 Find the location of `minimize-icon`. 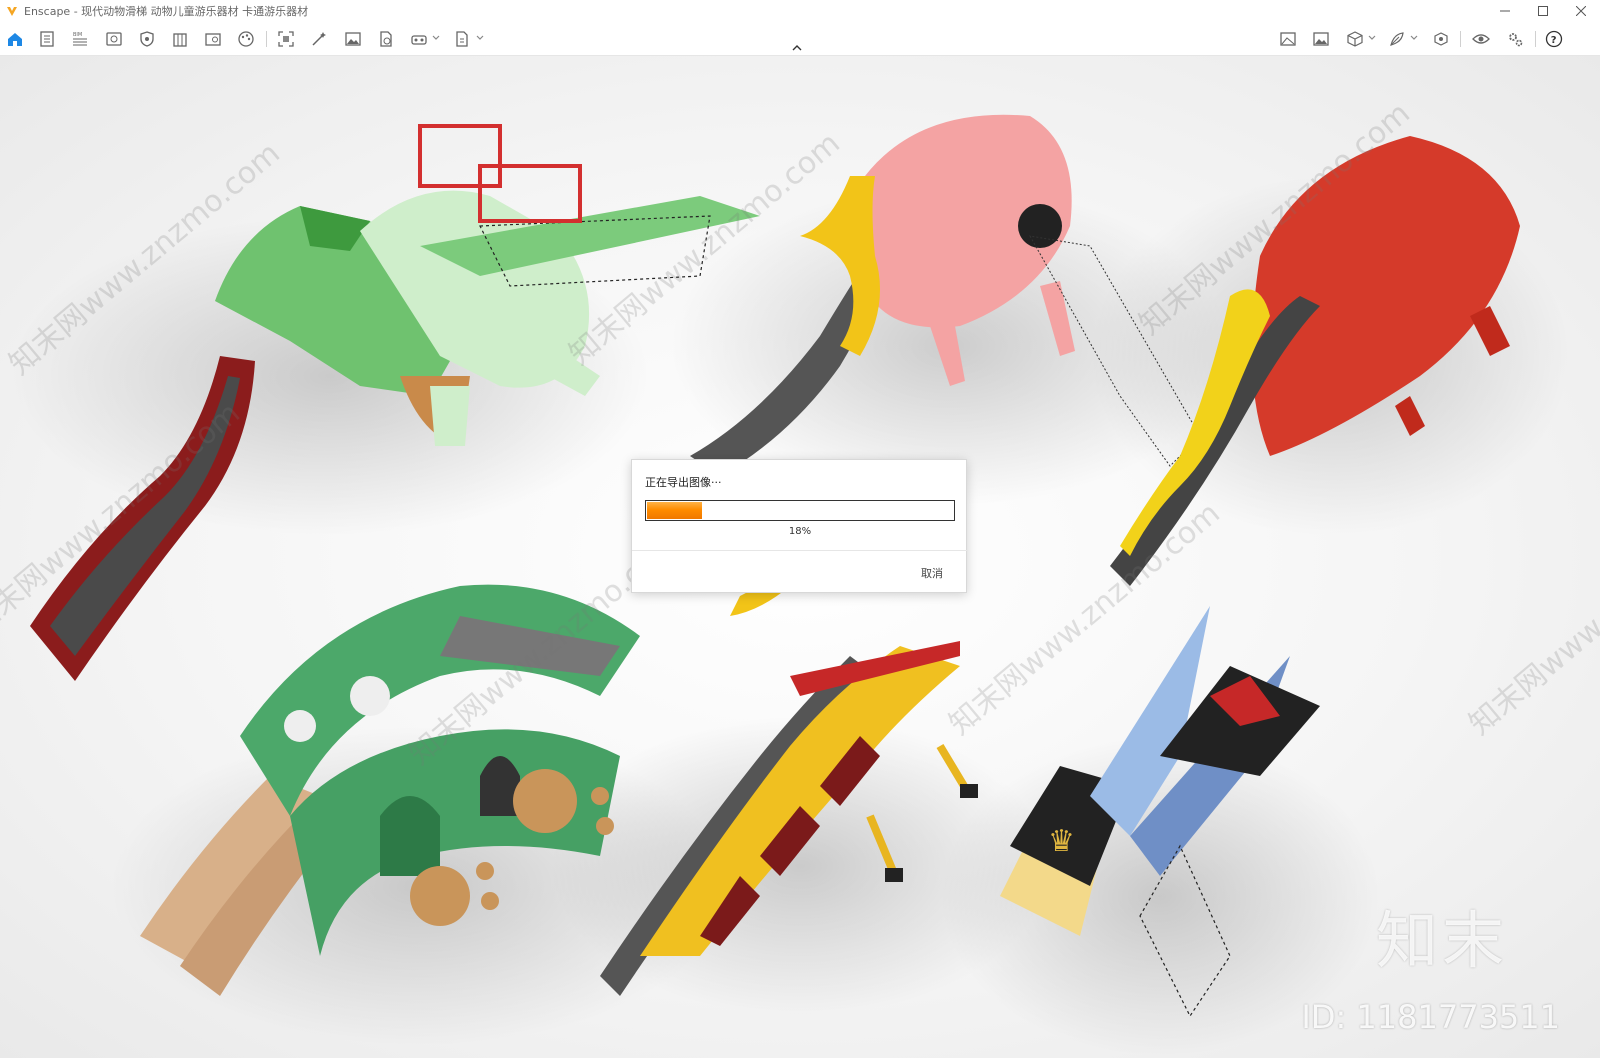

minimize-icon is located at coordinates (1505, 11).